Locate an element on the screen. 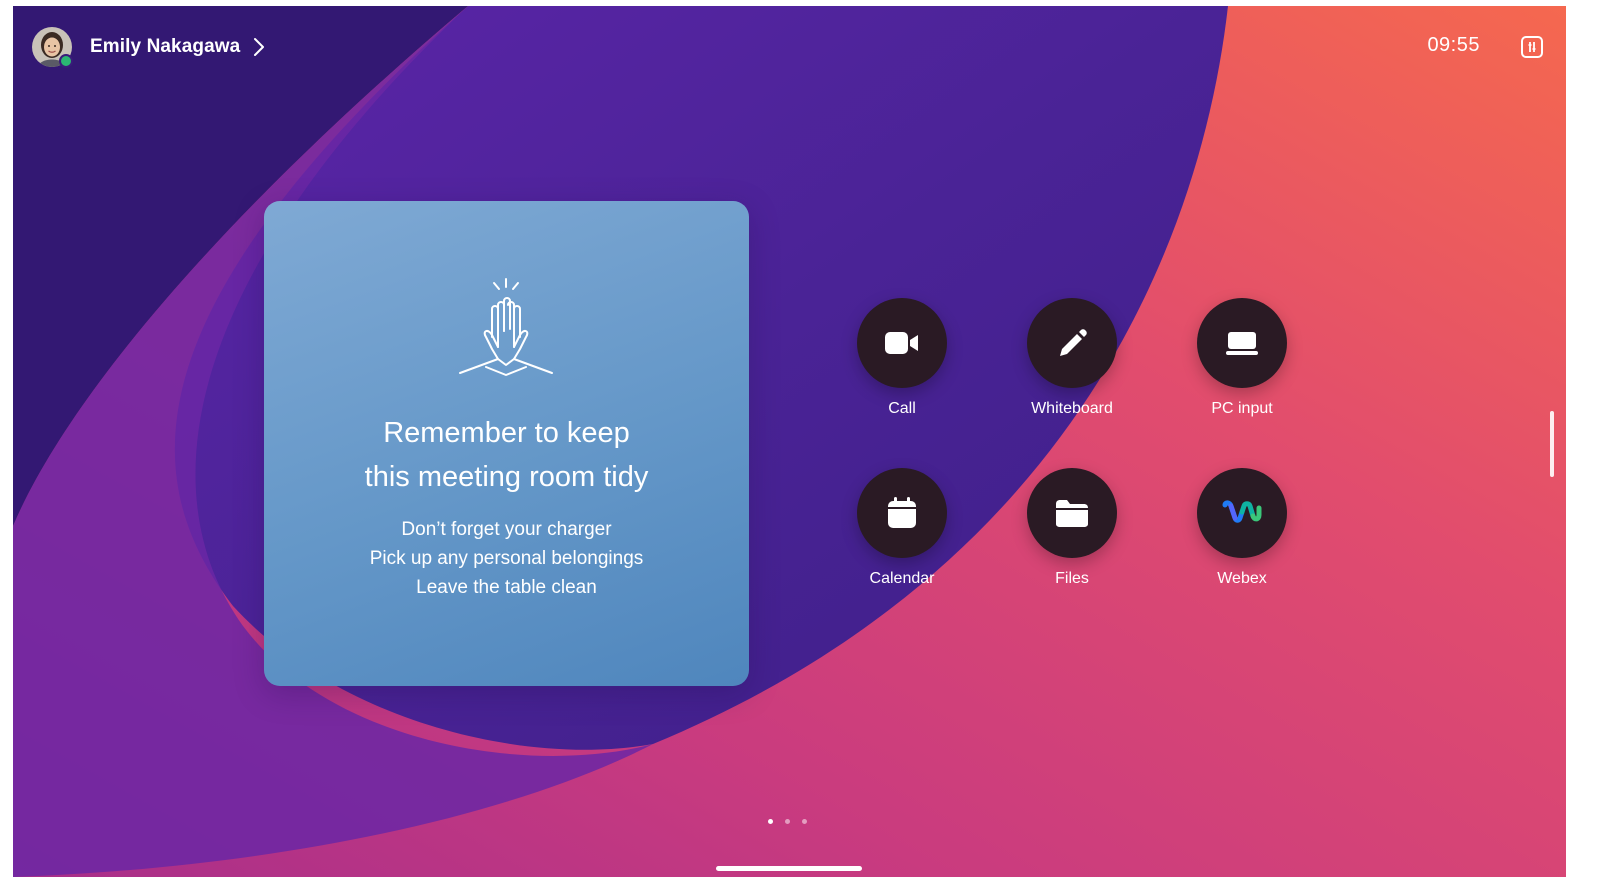  calendar-app-icon-circle is located at coordinates (902, 513).